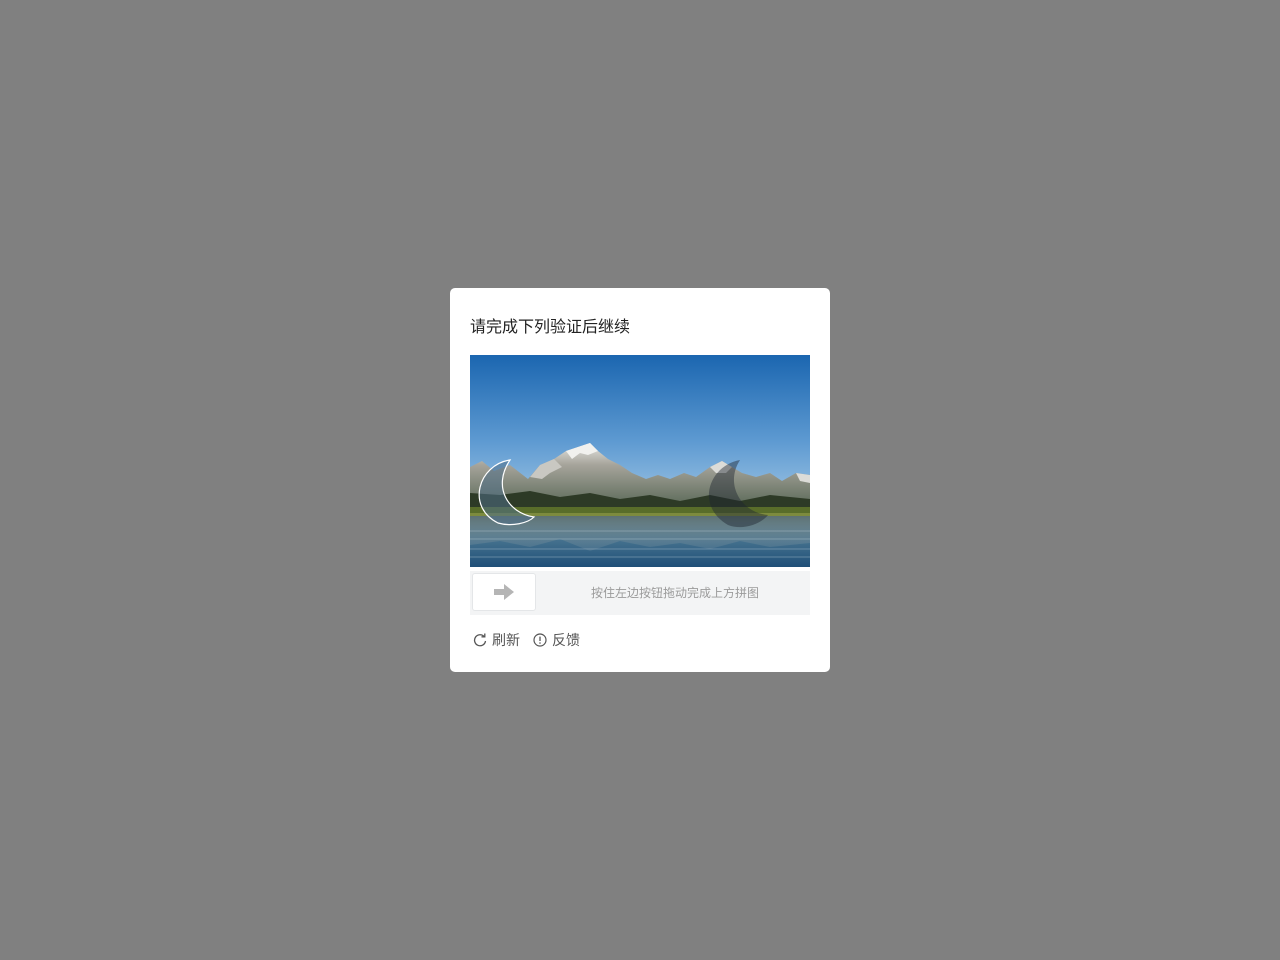 Image resolution: width=1280 pixels, height=960 pixels. I want to click on feedback-label: 反馈, so click(566, 641).